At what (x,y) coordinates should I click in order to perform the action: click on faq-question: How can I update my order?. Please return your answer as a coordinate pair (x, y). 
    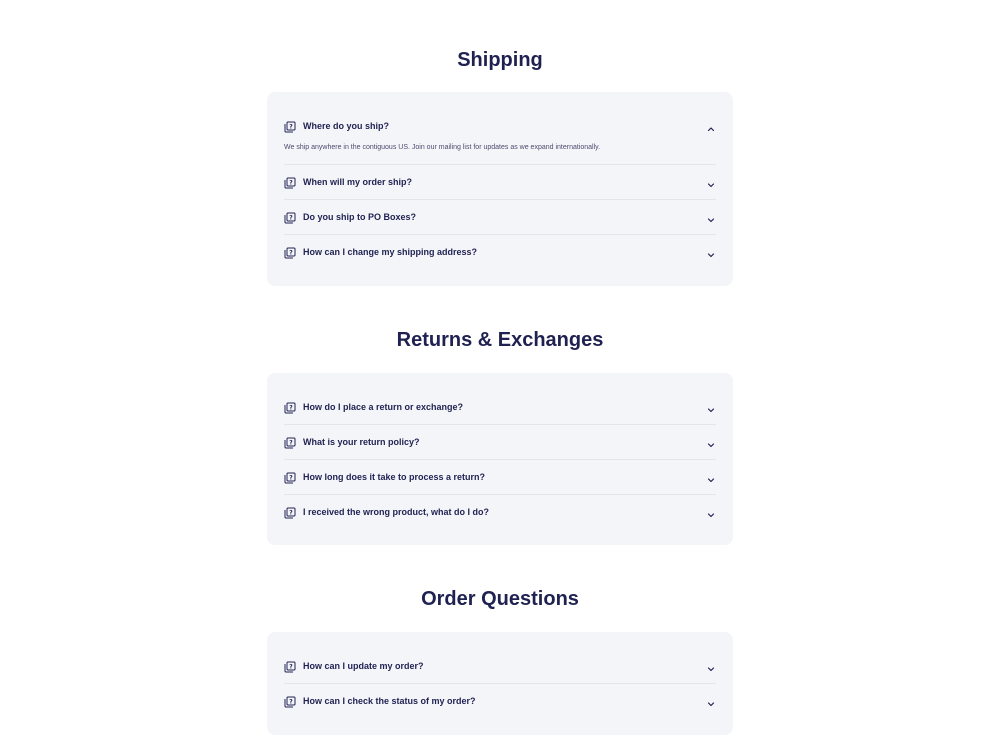
    Looking at the image, I should click on (363, 666).